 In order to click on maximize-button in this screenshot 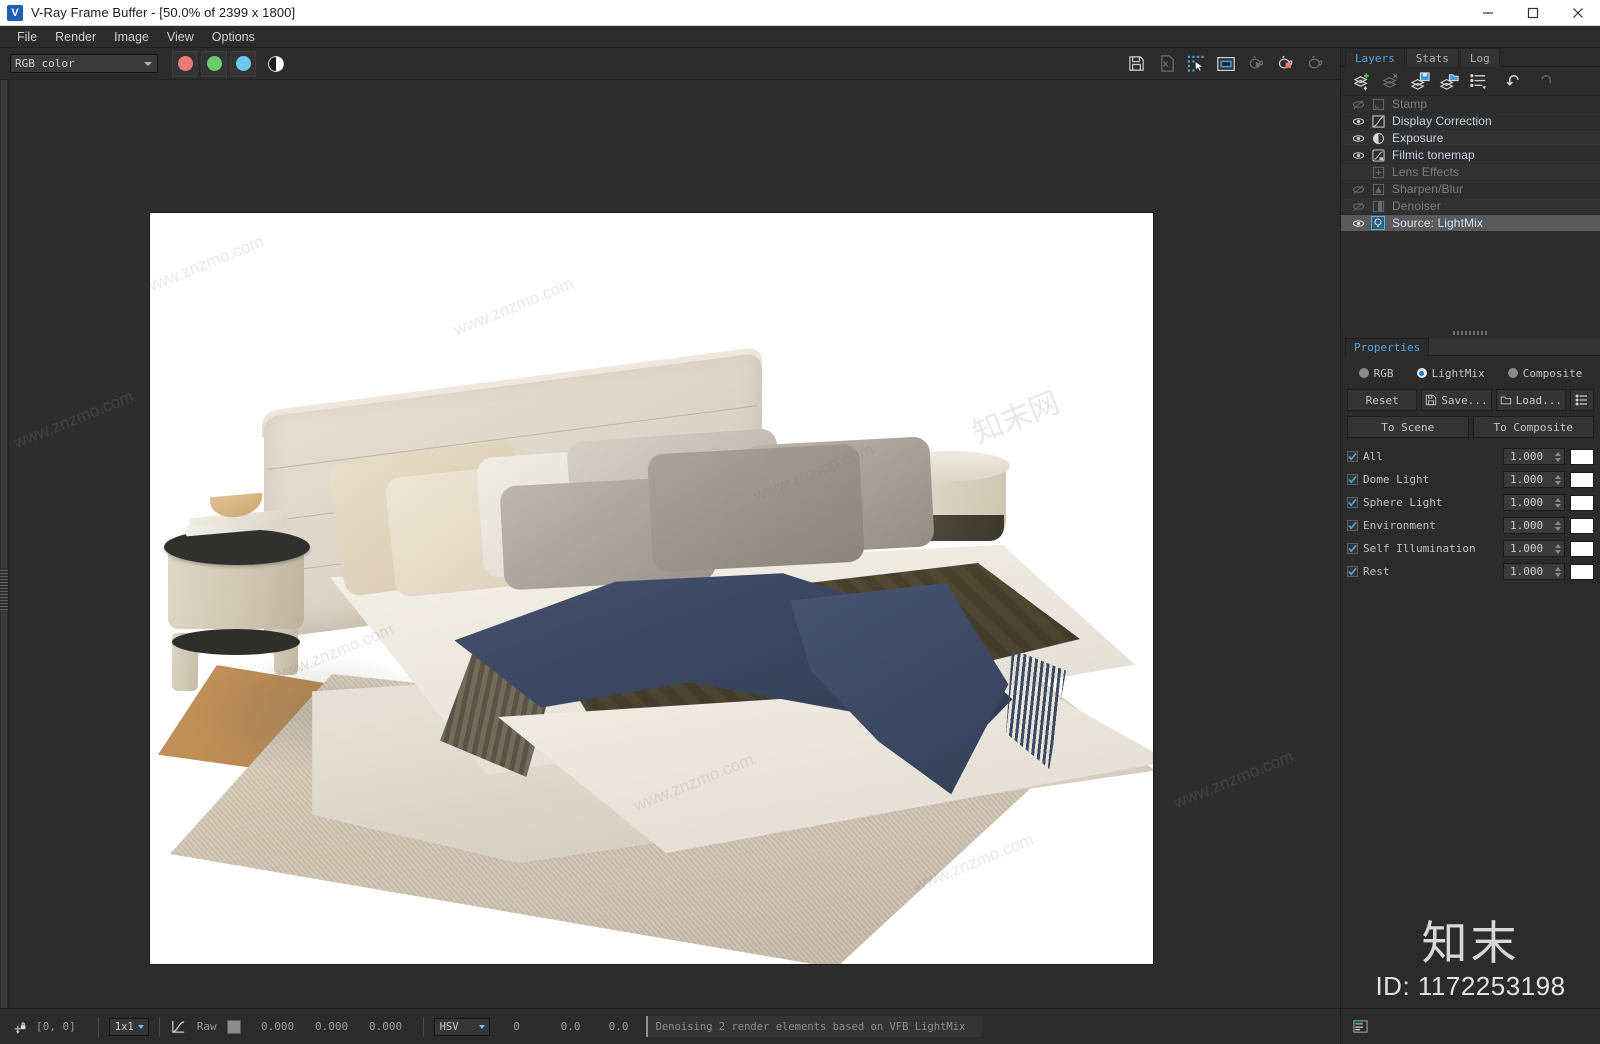, I will do `click(1532, 13)`.